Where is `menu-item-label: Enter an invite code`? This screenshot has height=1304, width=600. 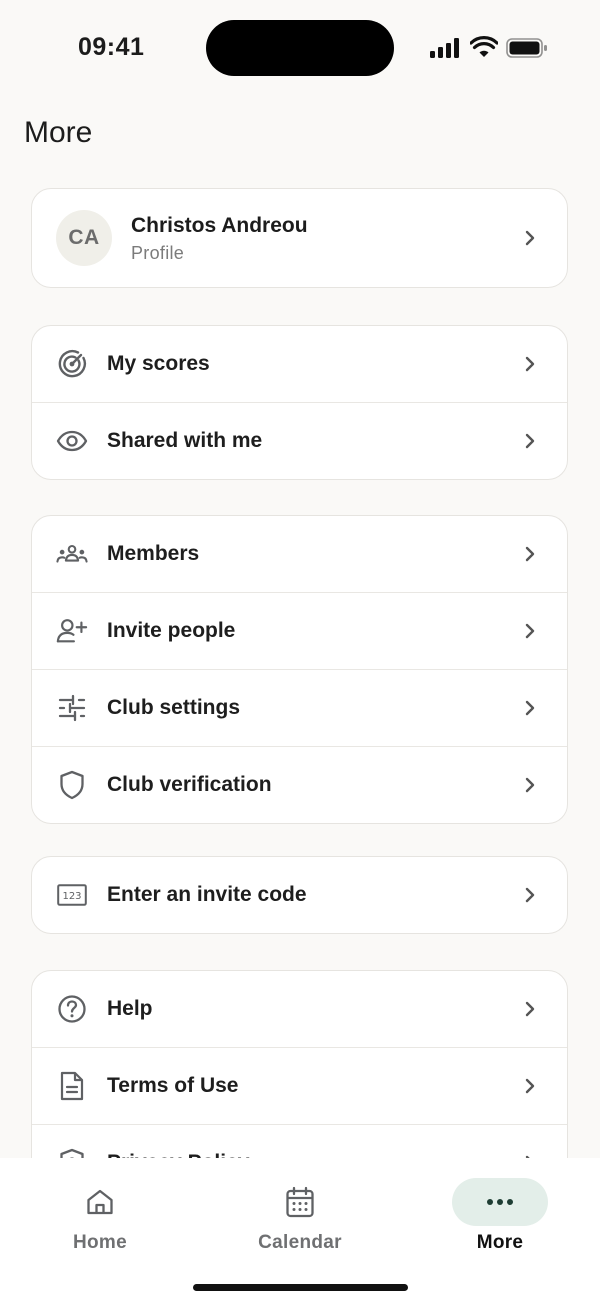
menu-item-label: Enter an invite code is located at coordinates (207, 894).